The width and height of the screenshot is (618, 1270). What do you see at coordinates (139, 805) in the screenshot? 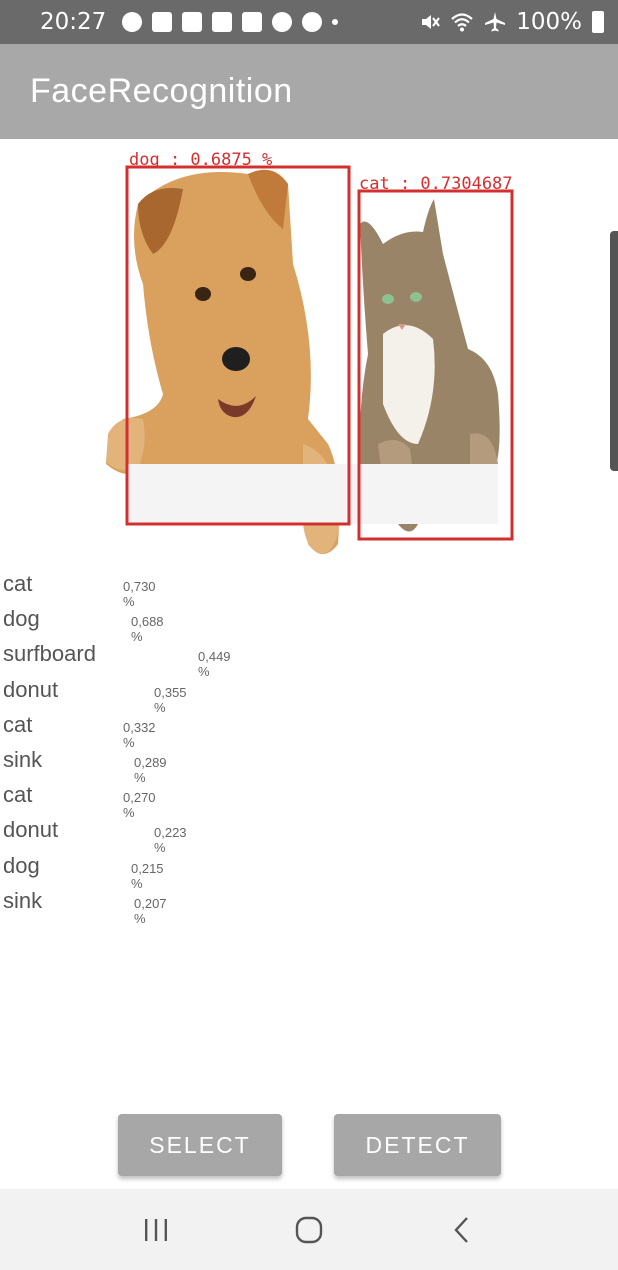
I see `detection-score: 0,270 %` at bounding box center [139, 805].